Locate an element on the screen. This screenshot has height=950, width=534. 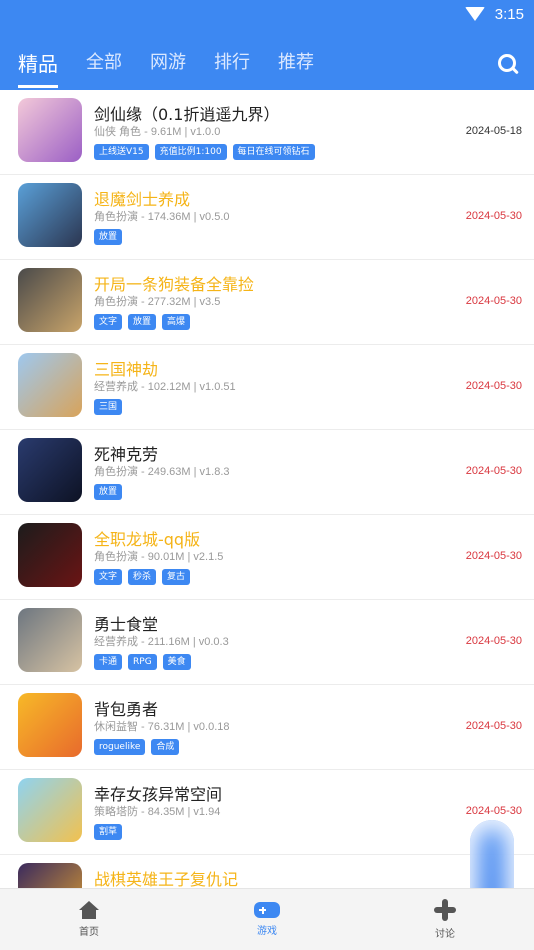
search-icon is located at coordinates (508, 64).